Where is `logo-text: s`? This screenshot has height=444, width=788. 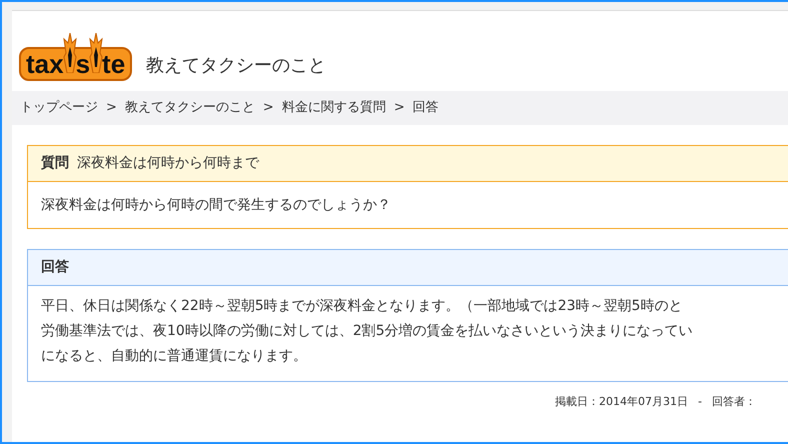 logo-text: s is located at coordinates (83, 64).